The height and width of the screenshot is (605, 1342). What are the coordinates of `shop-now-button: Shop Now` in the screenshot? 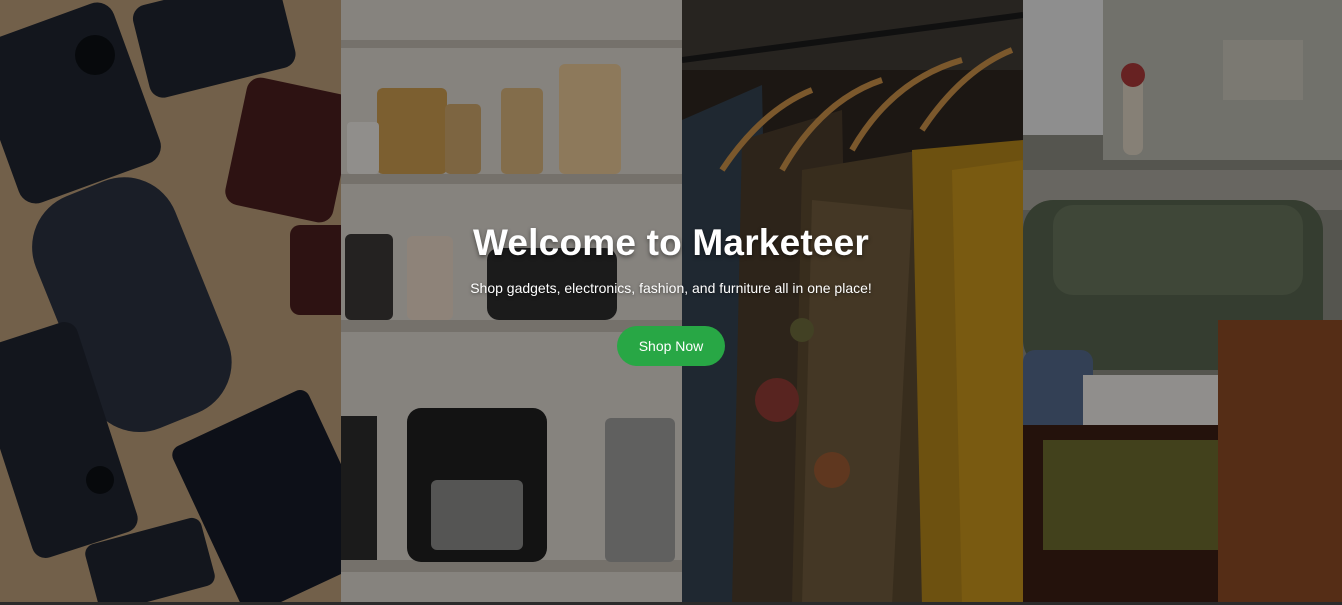 It's located at (671, 346).